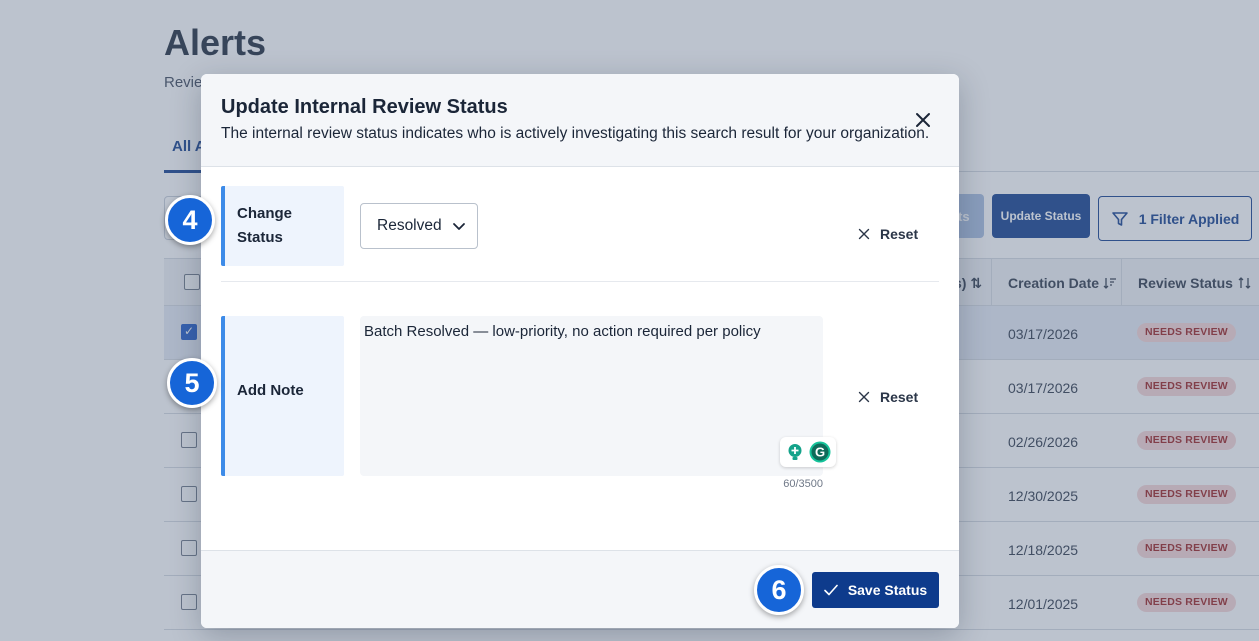  I want to click on change-status-label-line2: Status, so click(260, 237).